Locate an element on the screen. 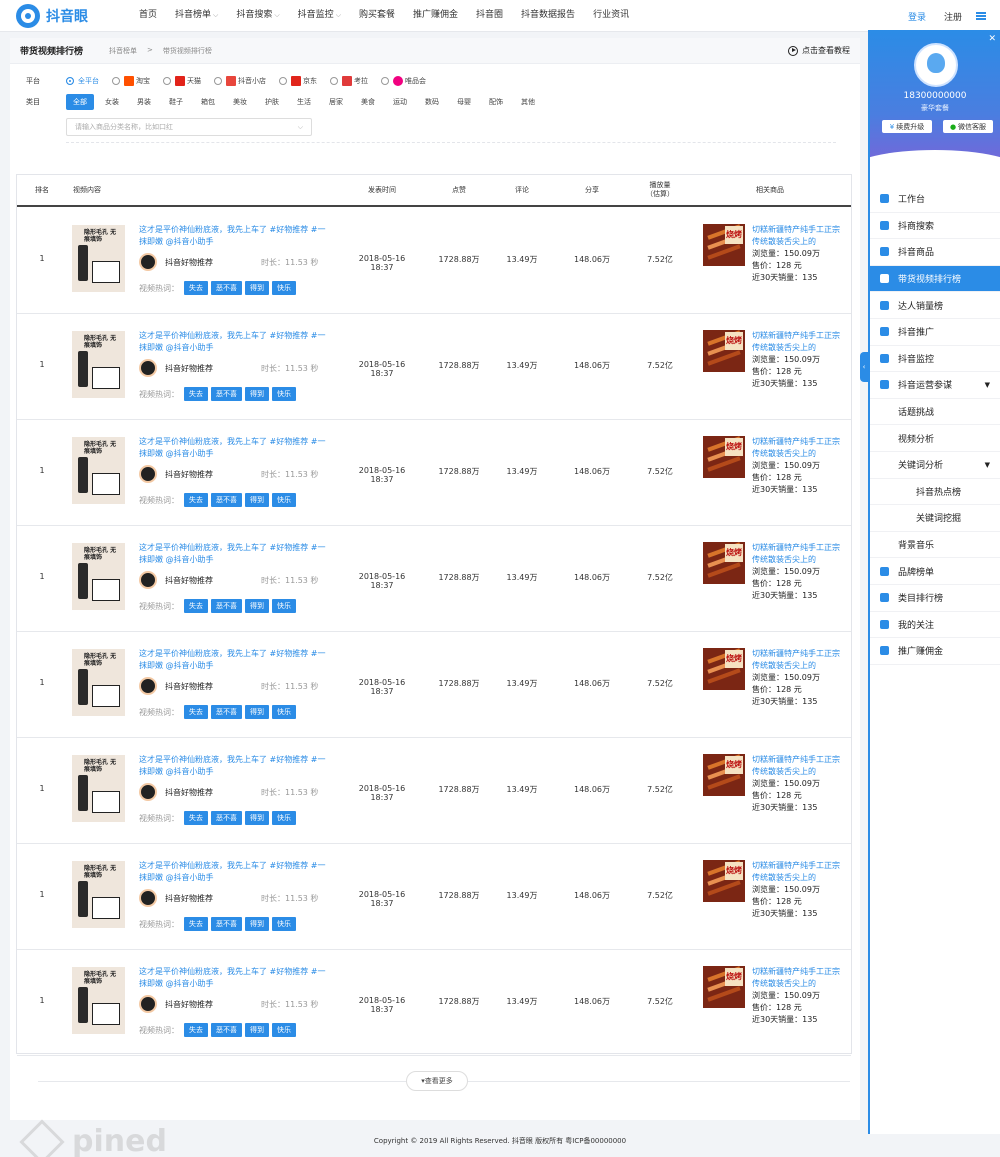 Image resolution: width=1000 pixels, height=1157 pixels. sidebar-item: 背景音乐 is located at coordinates (935, 545).